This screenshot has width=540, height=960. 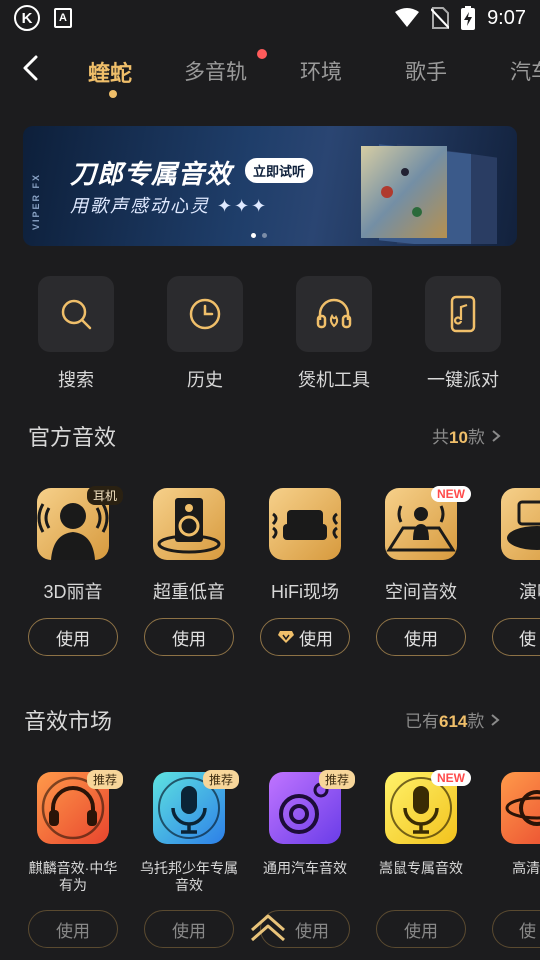 I want to click on sofa-icon, so click(x=305, y=525).